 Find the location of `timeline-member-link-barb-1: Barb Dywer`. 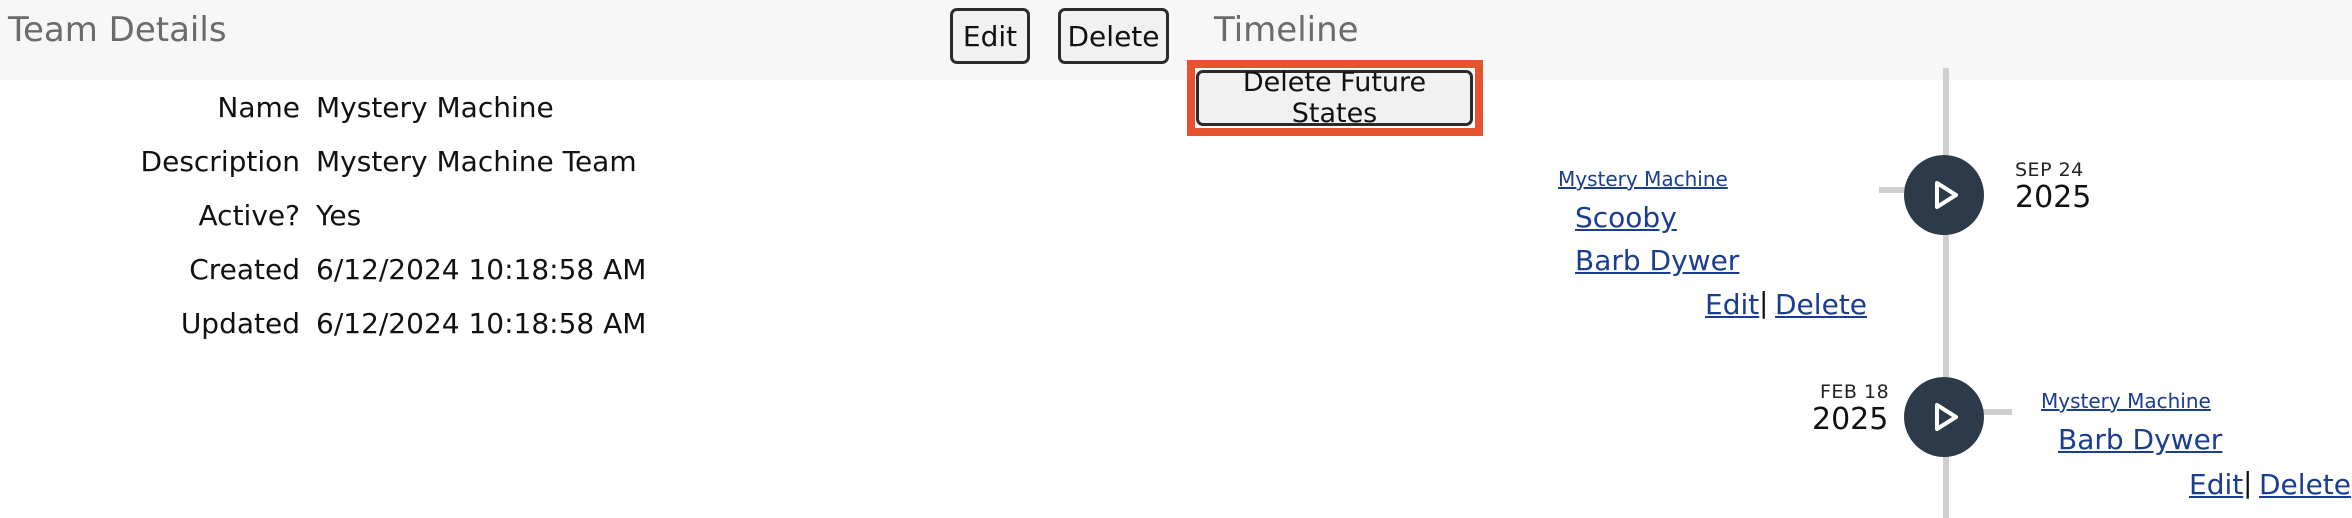

timeline-member-link-barb-1: Barb Dywer is located at coordinates (1657, 260).